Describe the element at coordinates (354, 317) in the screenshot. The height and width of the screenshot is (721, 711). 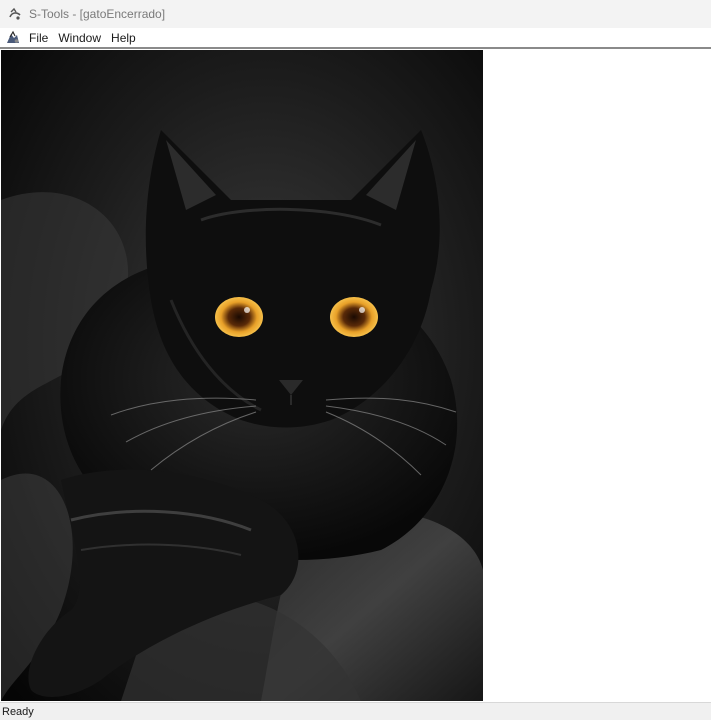
I see `right-eye` at that location.